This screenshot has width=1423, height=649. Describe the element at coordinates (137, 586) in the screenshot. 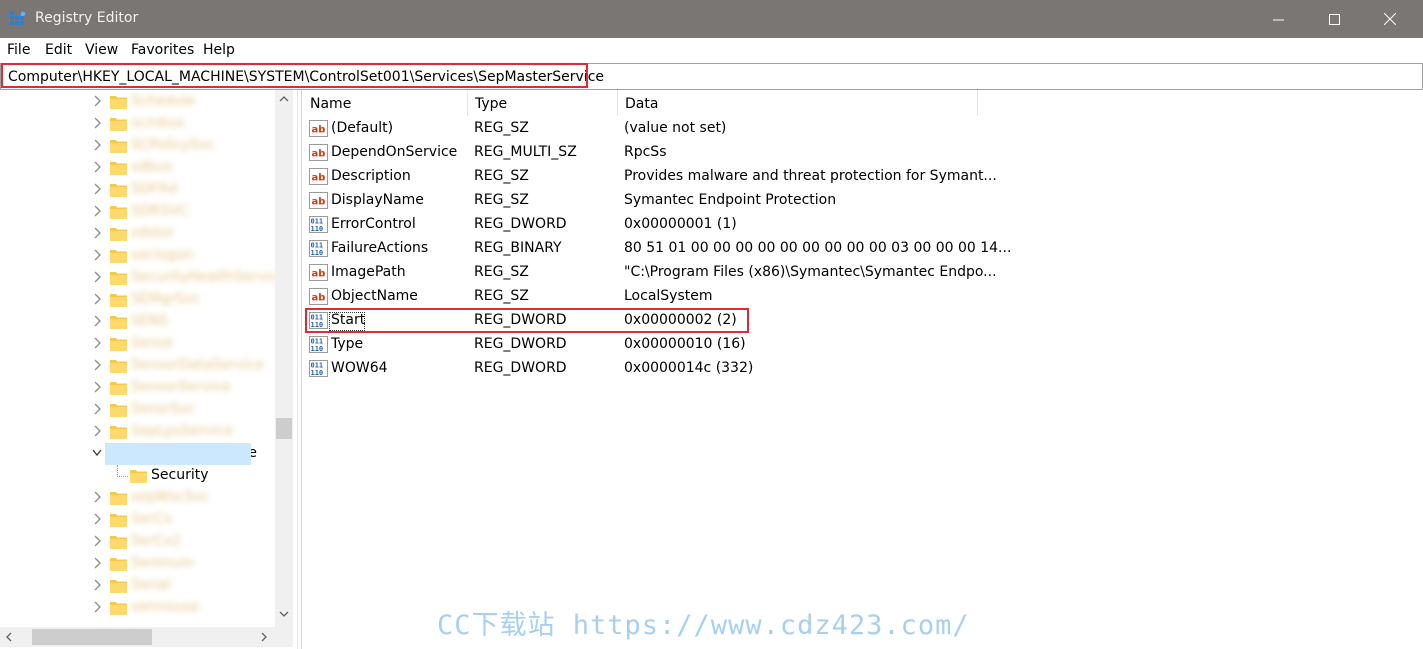

I see `tree-node: Serial` at that location.